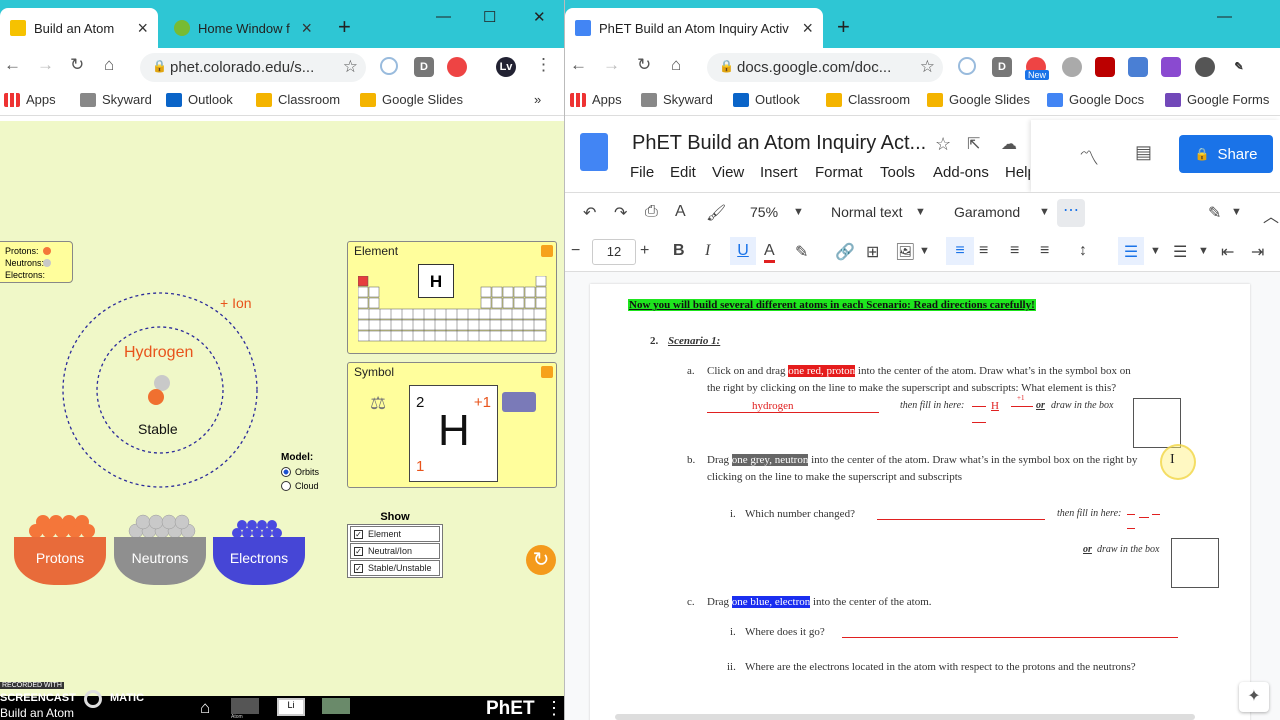 This screenshot has height=720, width=1280. Describe the element at coordinates (728, 172) in the screenshot. I see `menu-view: View` at that location.